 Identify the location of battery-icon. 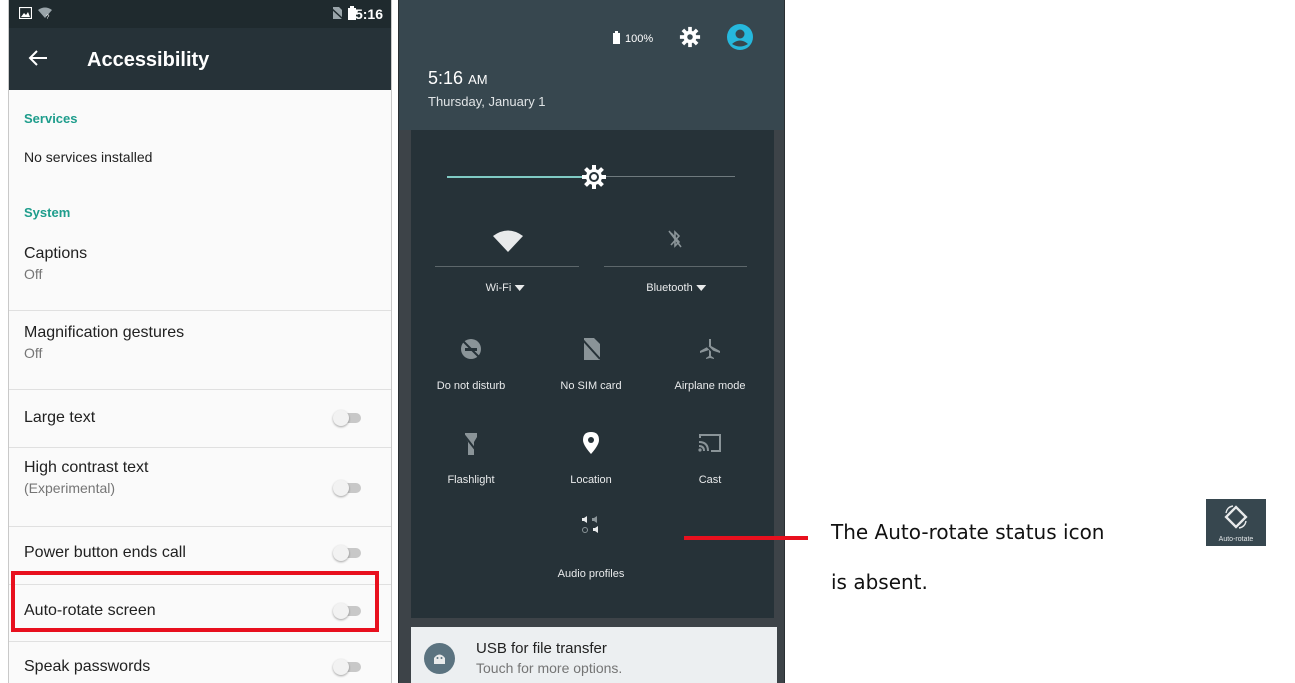
(616, 37).